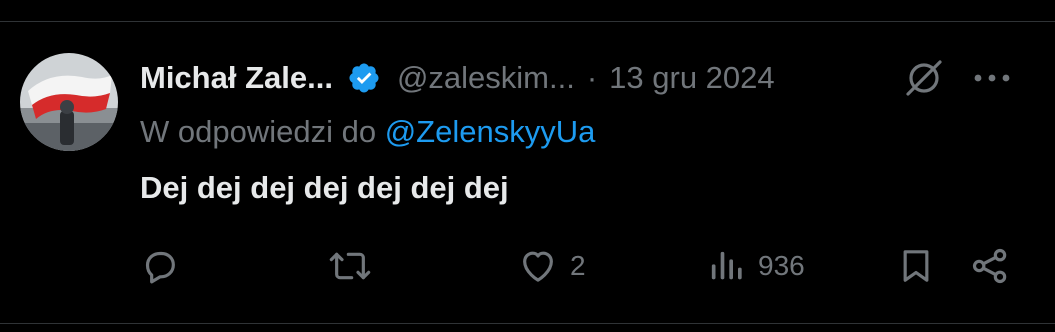  I want to click on views-count: 936, so click(781, 265).